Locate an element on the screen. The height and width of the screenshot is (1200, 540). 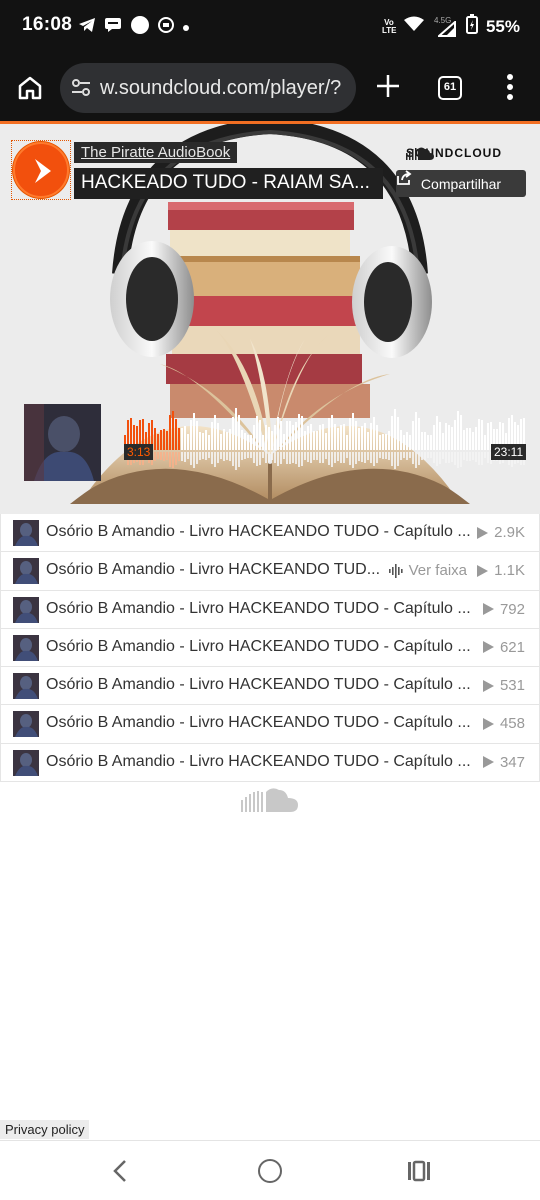
waveform-icon is located at coordinates (395, 570).